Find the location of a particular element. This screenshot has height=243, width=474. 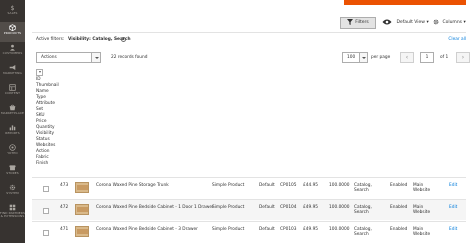

nav-item-sales: $ Sales is located at coordinates (12, 12).